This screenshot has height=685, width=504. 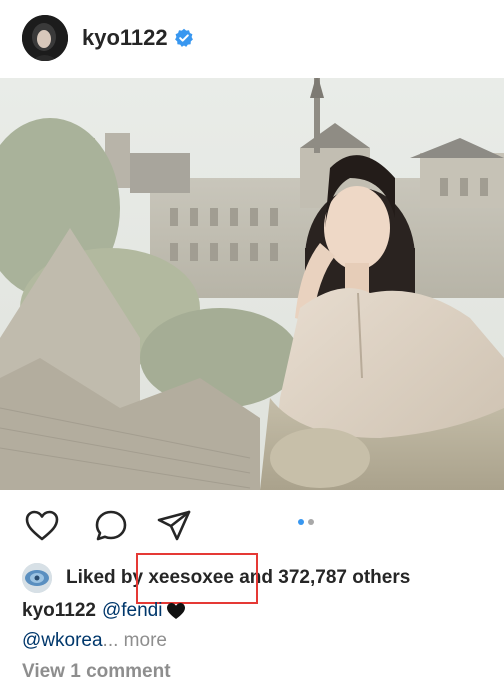 What do you see at coordinates (62, 640) in the screenshot?
I see `caption-mention-wkorea: @wkorea` at bounding box center [62, 640].